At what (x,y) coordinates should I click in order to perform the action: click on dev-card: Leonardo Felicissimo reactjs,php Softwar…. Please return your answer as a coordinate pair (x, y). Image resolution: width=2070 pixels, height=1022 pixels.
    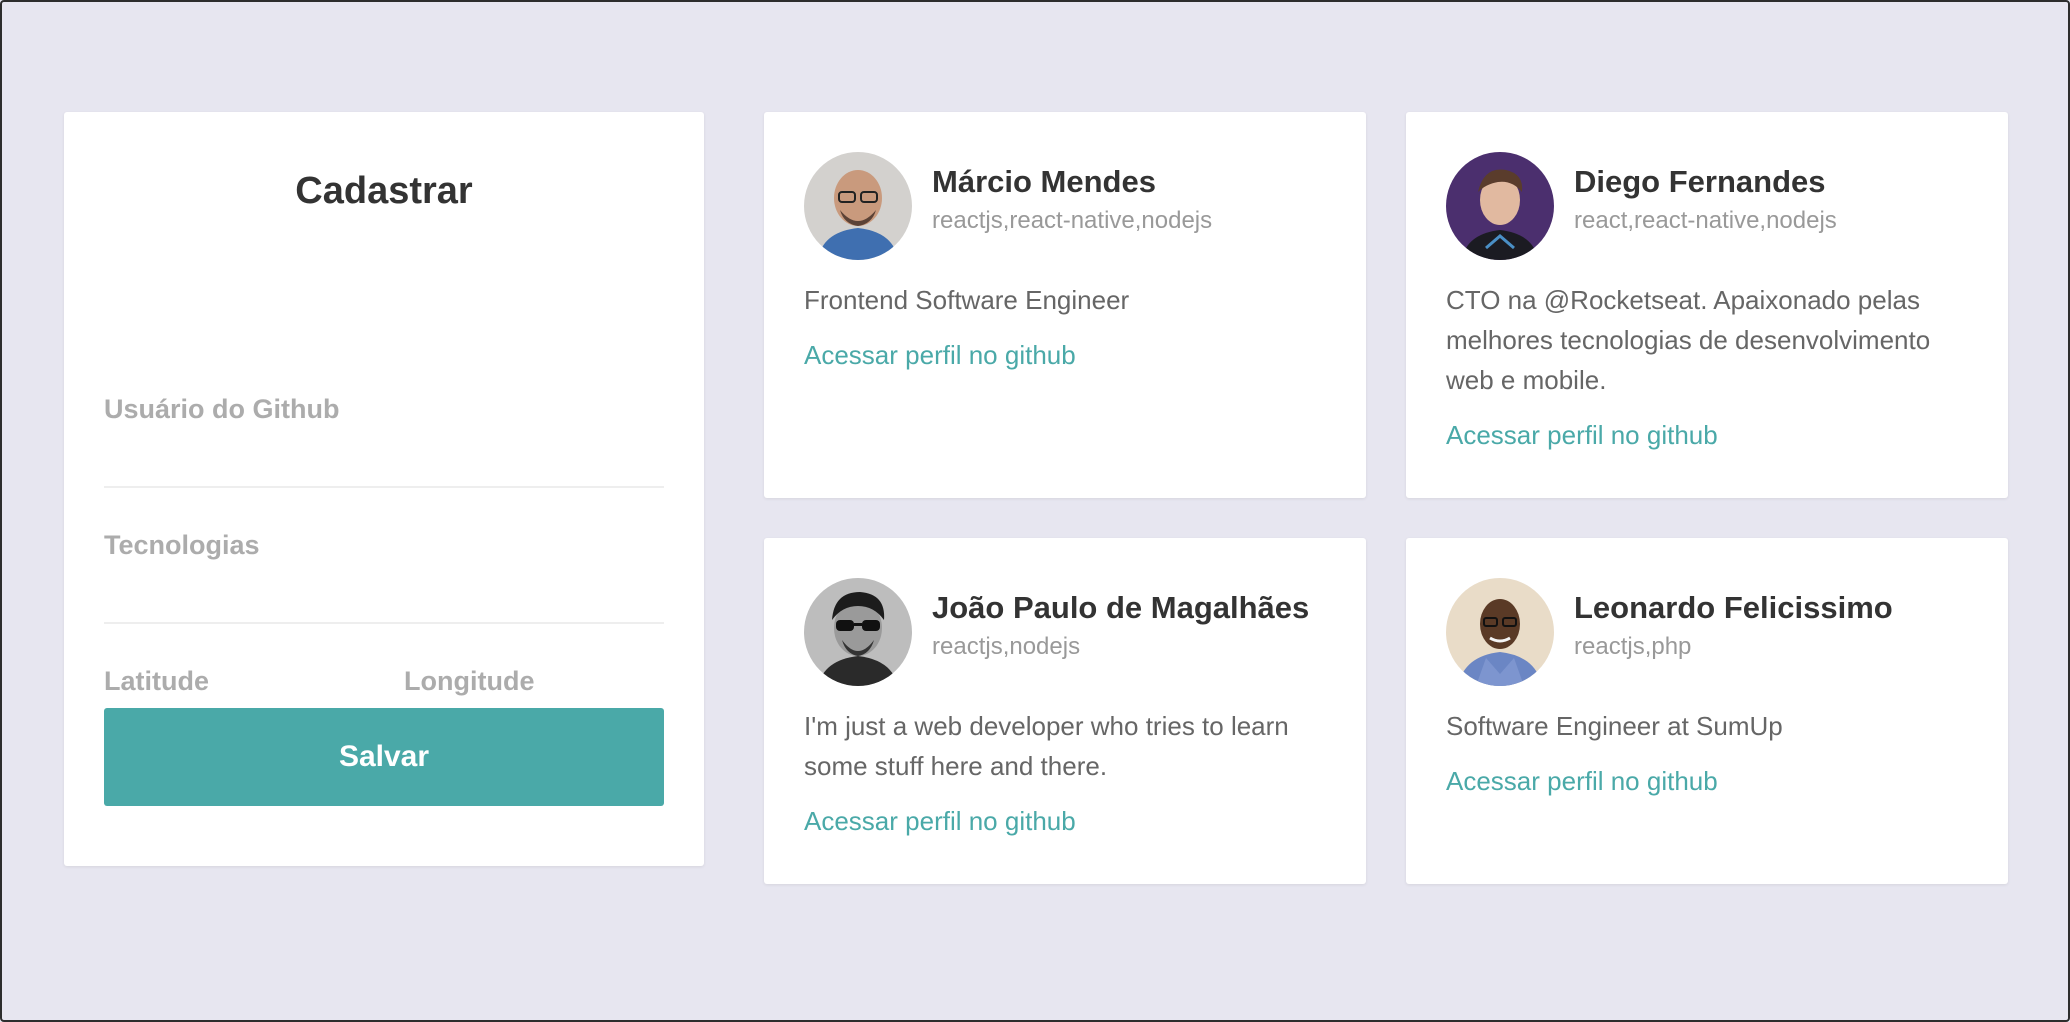
    Looking at the image, I should click on (1707, 711).